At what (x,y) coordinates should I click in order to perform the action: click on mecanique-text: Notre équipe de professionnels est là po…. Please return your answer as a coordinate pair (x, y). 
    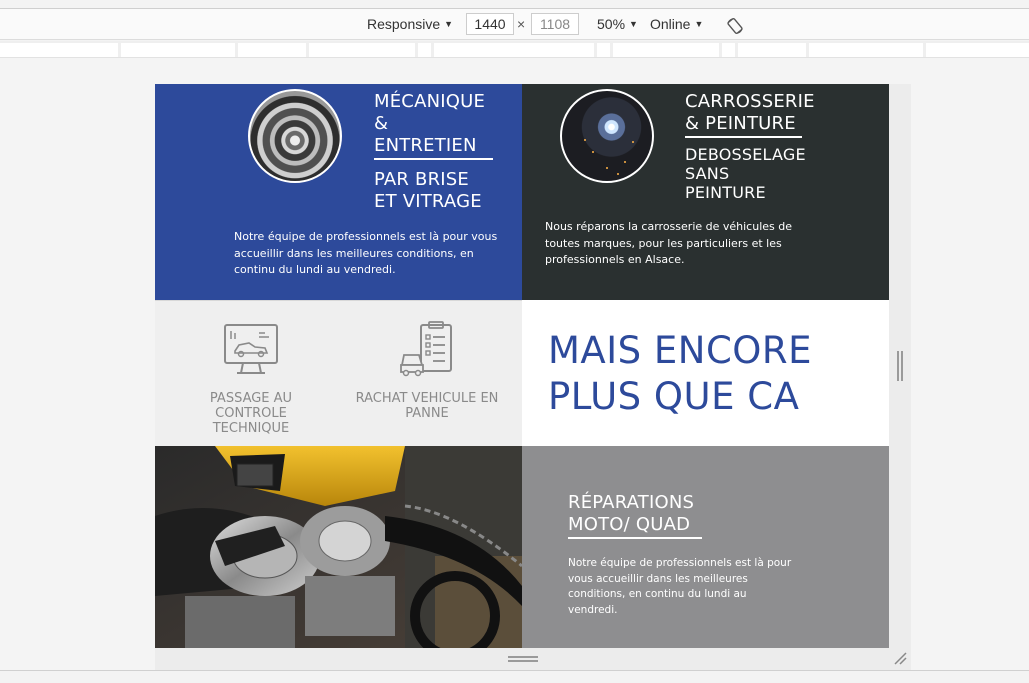
    Looking at the image, I should click on (366, 253).